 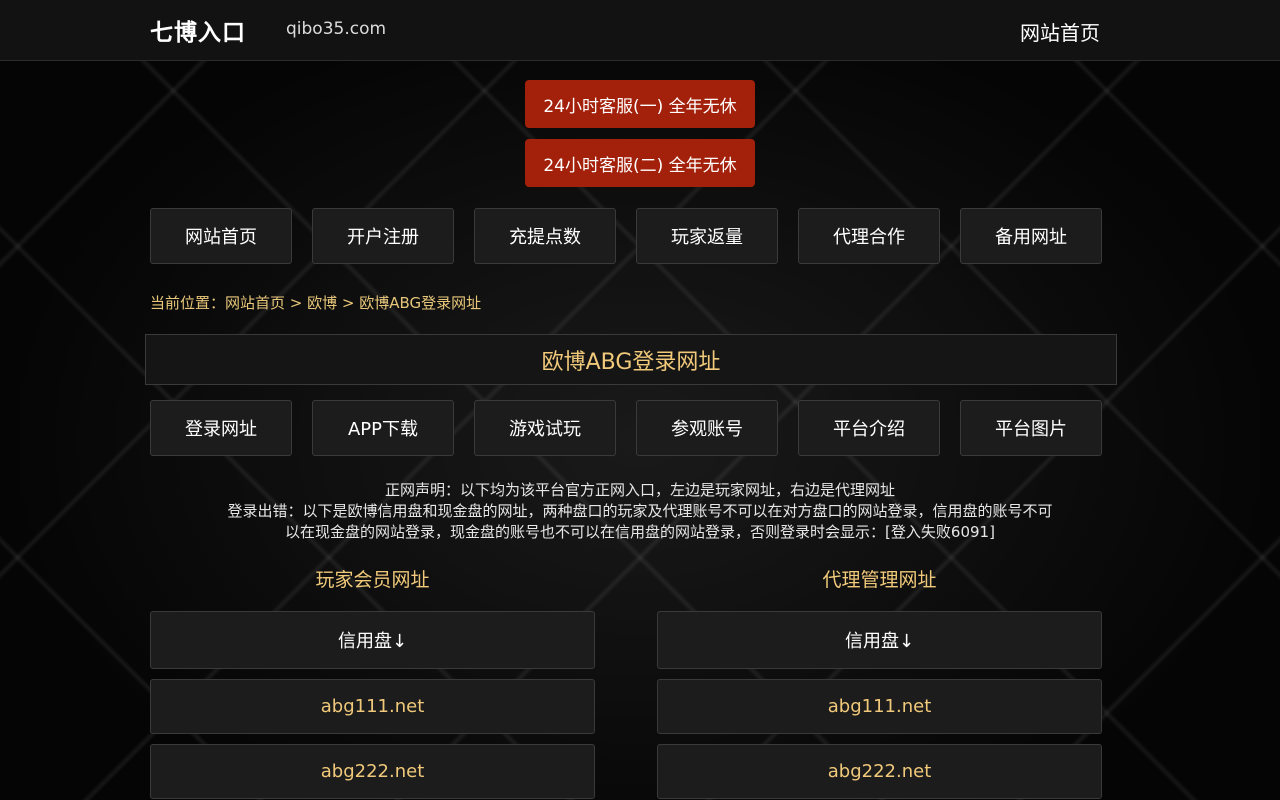 What do you see at coordinates (255, 303) in the screenshot?
I see `breadcrumb-home-link: 网站首页` at bounding box center [255, 303].